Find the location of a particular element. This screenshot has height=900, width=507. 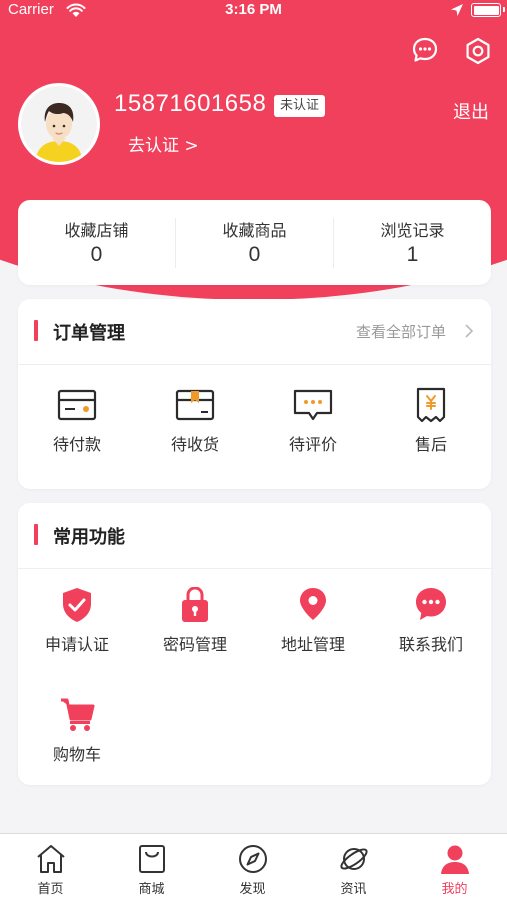

func-password-management: 密码管理 is located at coordinates (195, 627).